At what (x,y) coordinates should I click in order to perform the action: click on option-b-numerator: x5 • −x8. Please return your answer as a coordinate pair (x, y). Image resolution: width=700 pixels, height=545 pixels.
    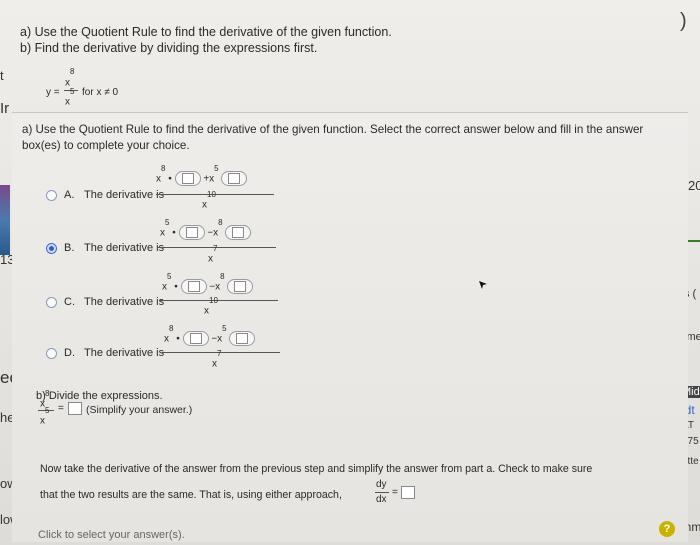
    Looking at the image, I should click on (206, 229).